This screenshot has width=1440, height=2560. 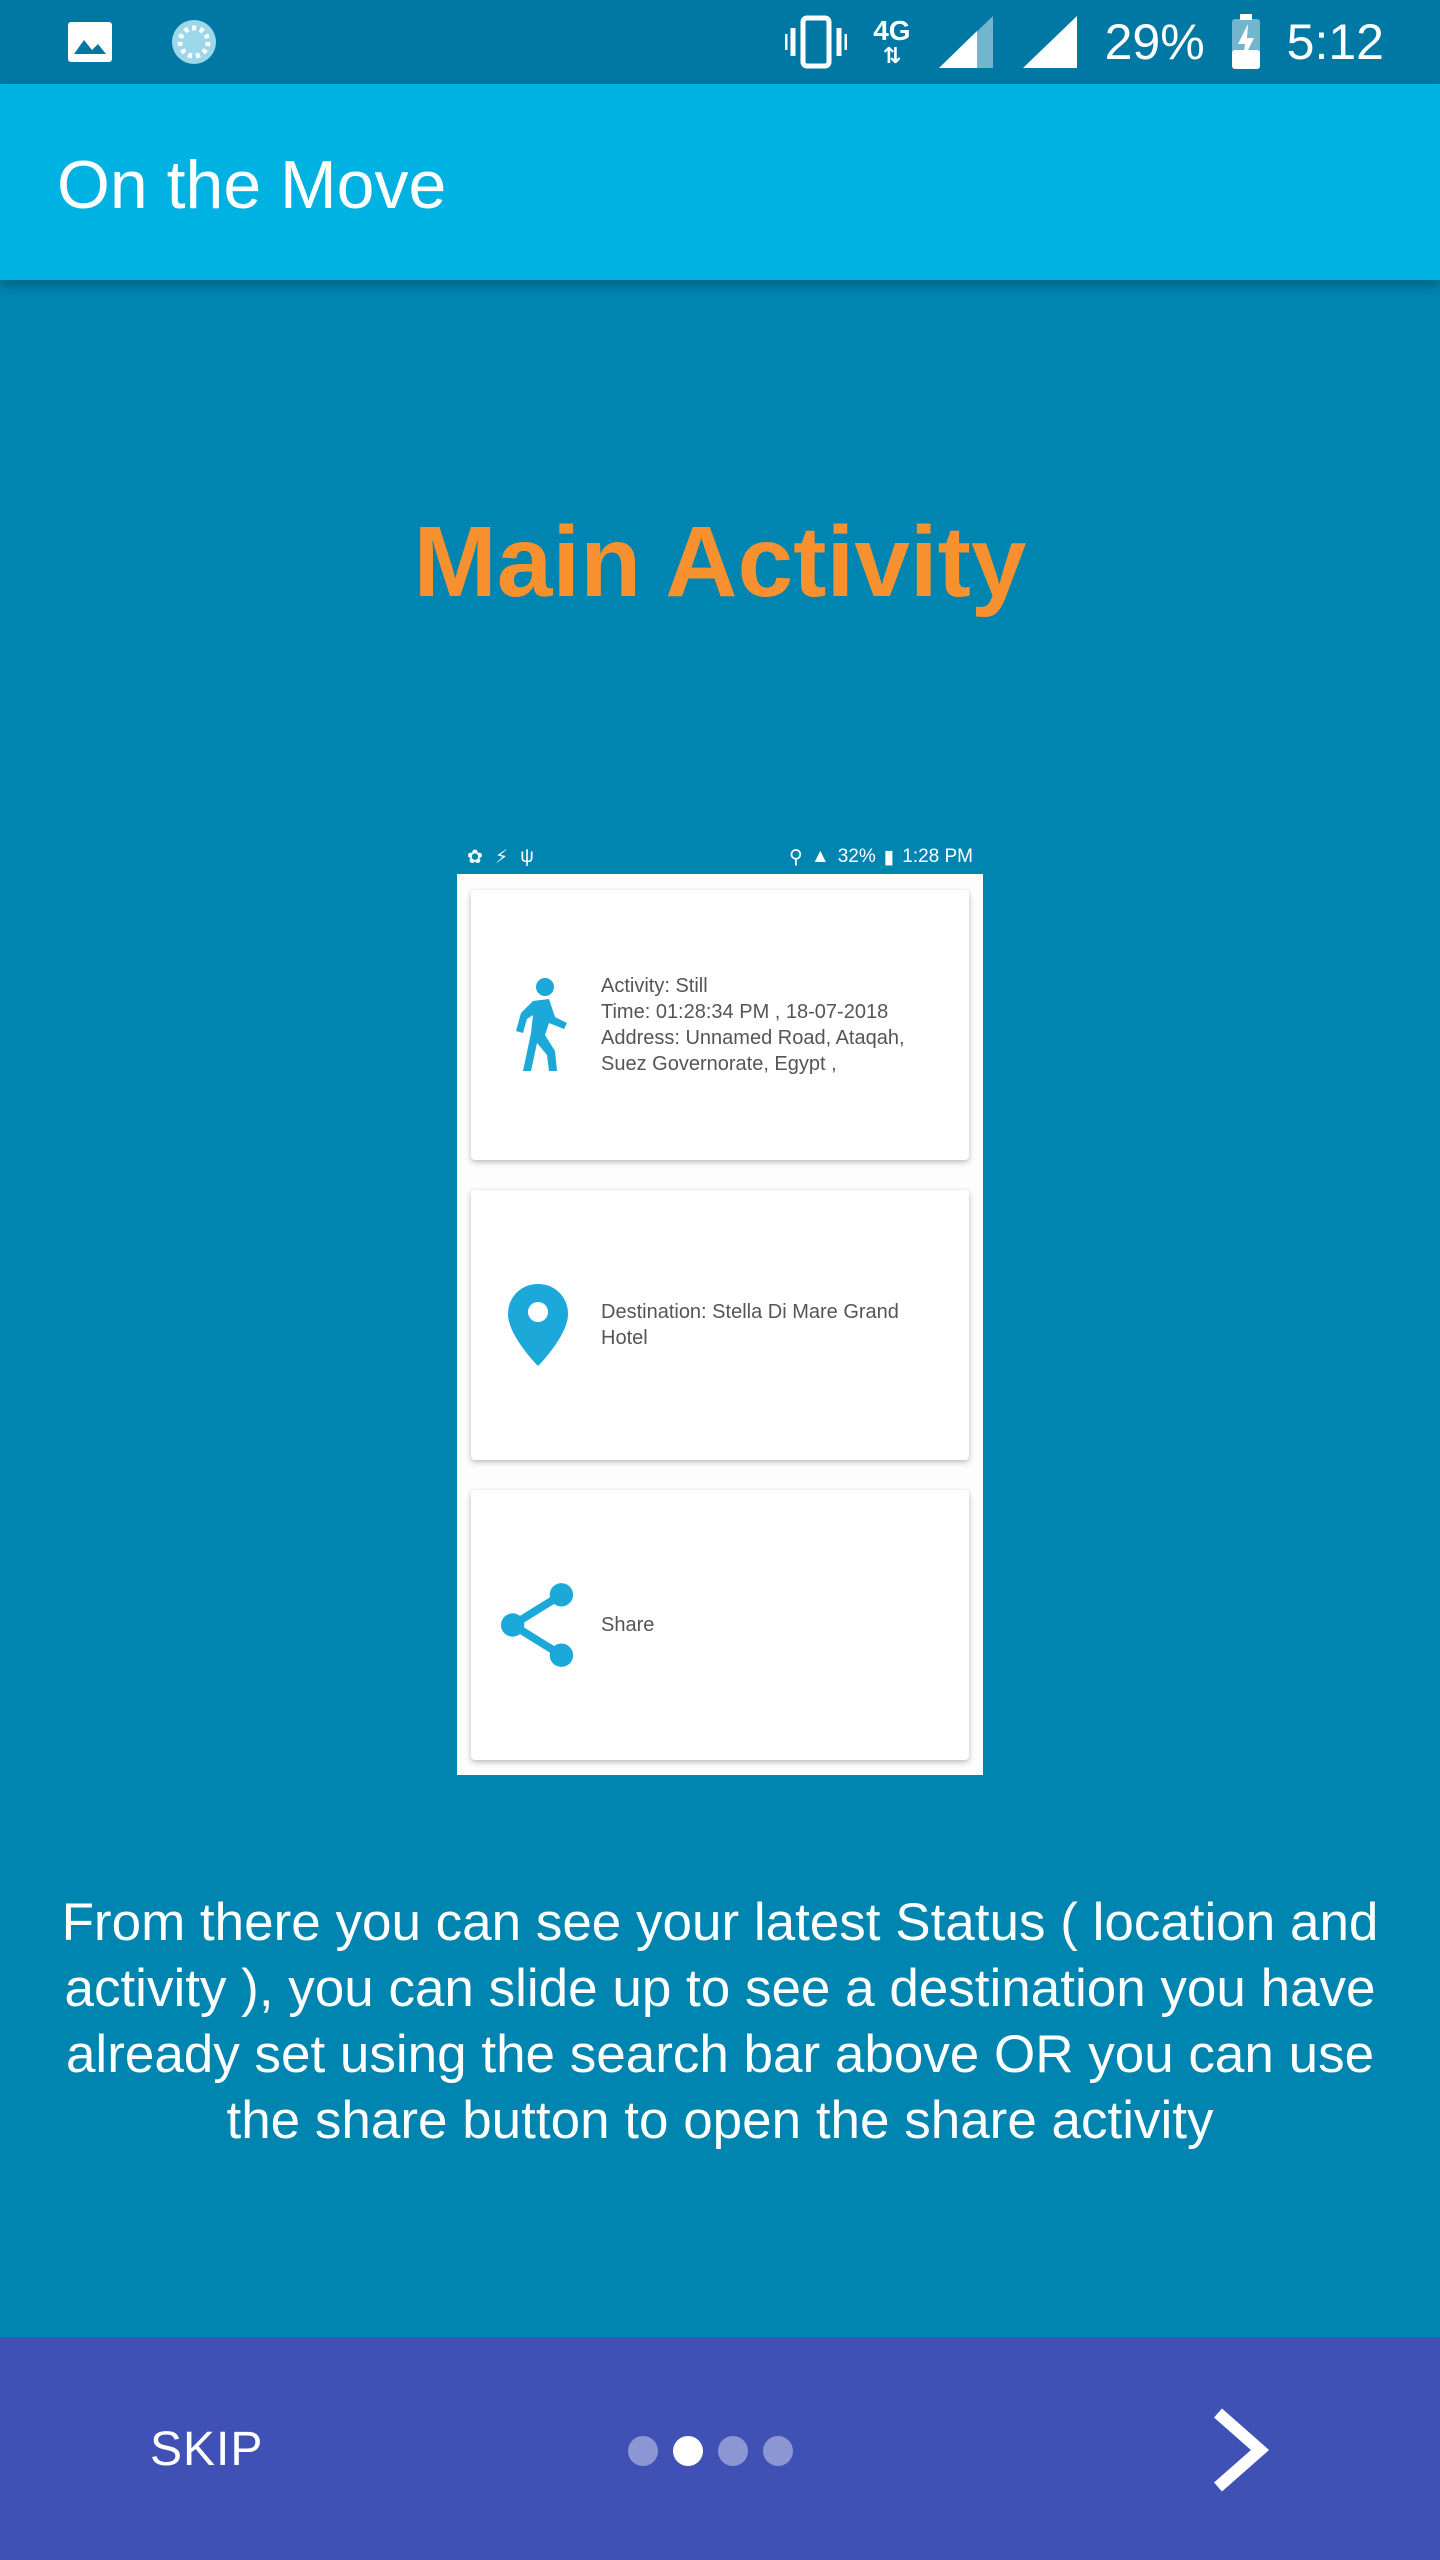 I want to click on signal-icon: ▲, so click(x=820, y=856).